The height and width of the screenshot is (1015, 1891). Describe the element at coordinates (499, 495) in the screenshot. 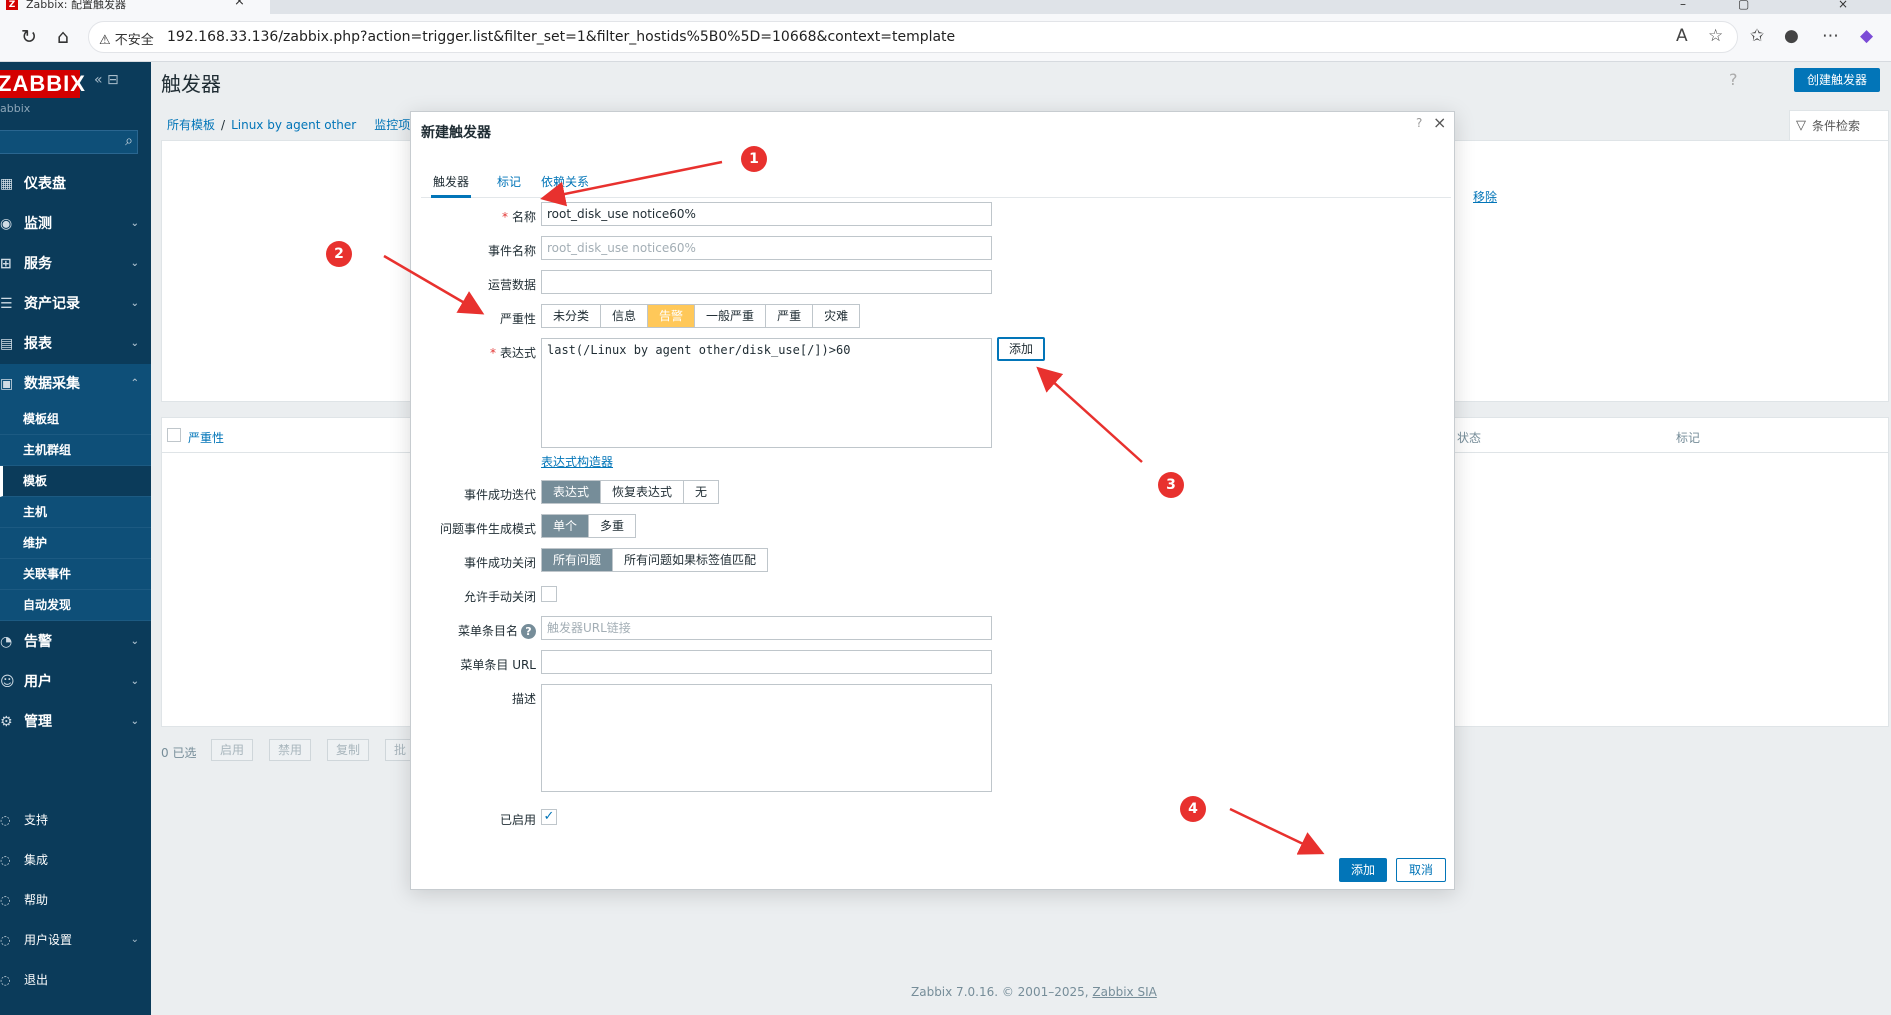

I see `ok-event-gen-label: 事件成功迭代` at that location.